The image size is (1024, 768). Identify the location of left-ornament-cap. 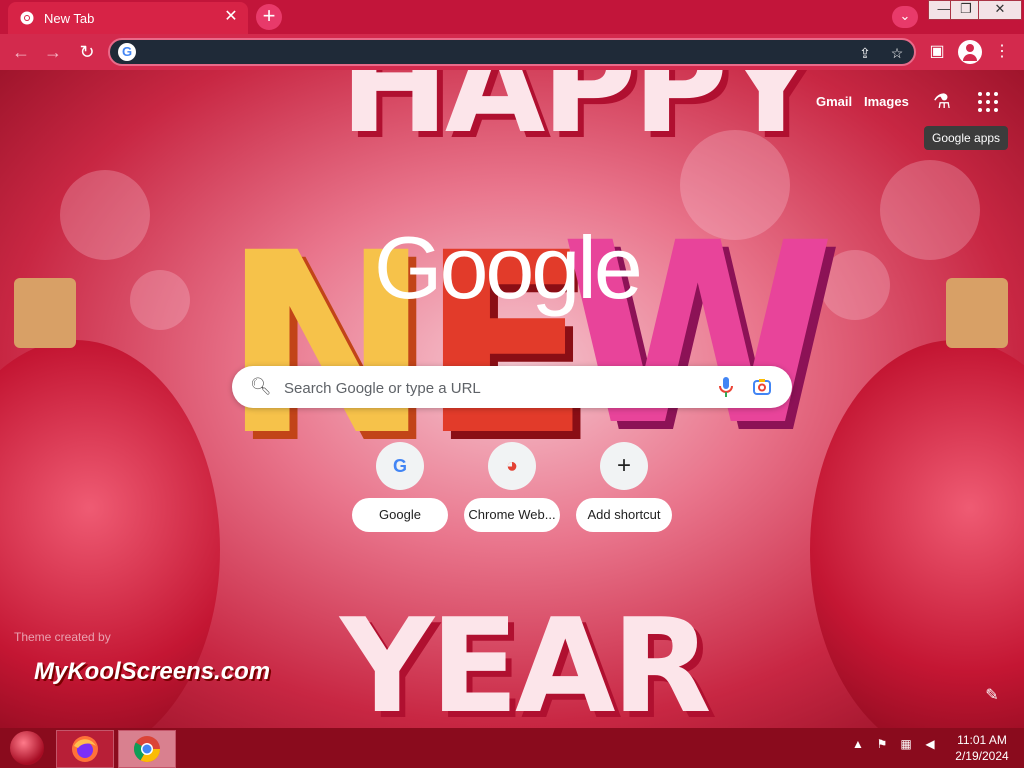
(45, 313).